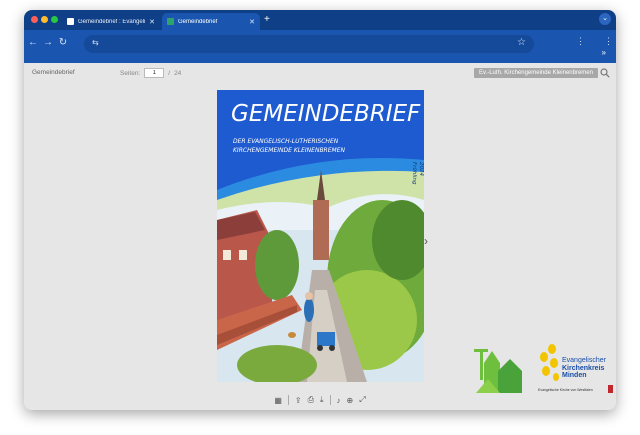 The height and width of the screenshot is (435, 640). What do you see at coordinates (54, 19) in the screenshot?
I see `zoom-window-button` at bounding box center [54, 19].